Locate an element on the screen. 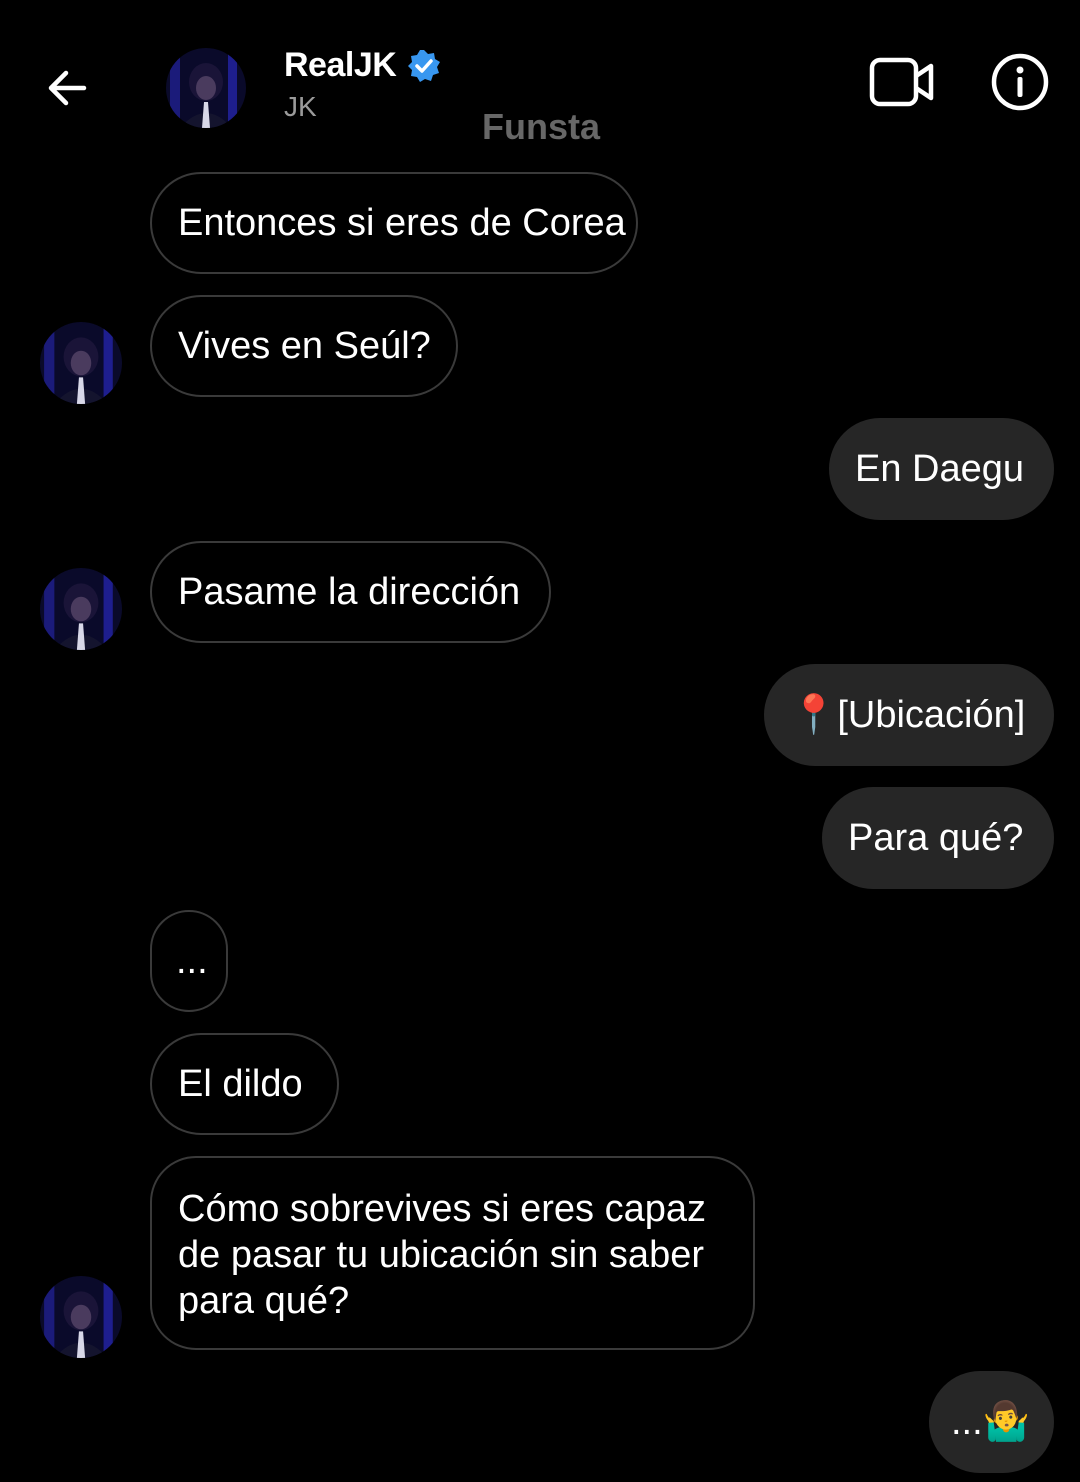 The height and width of the screenshot is (1482, 1080). message-outgoing: En Daegu is located at coordinates (941, 469).